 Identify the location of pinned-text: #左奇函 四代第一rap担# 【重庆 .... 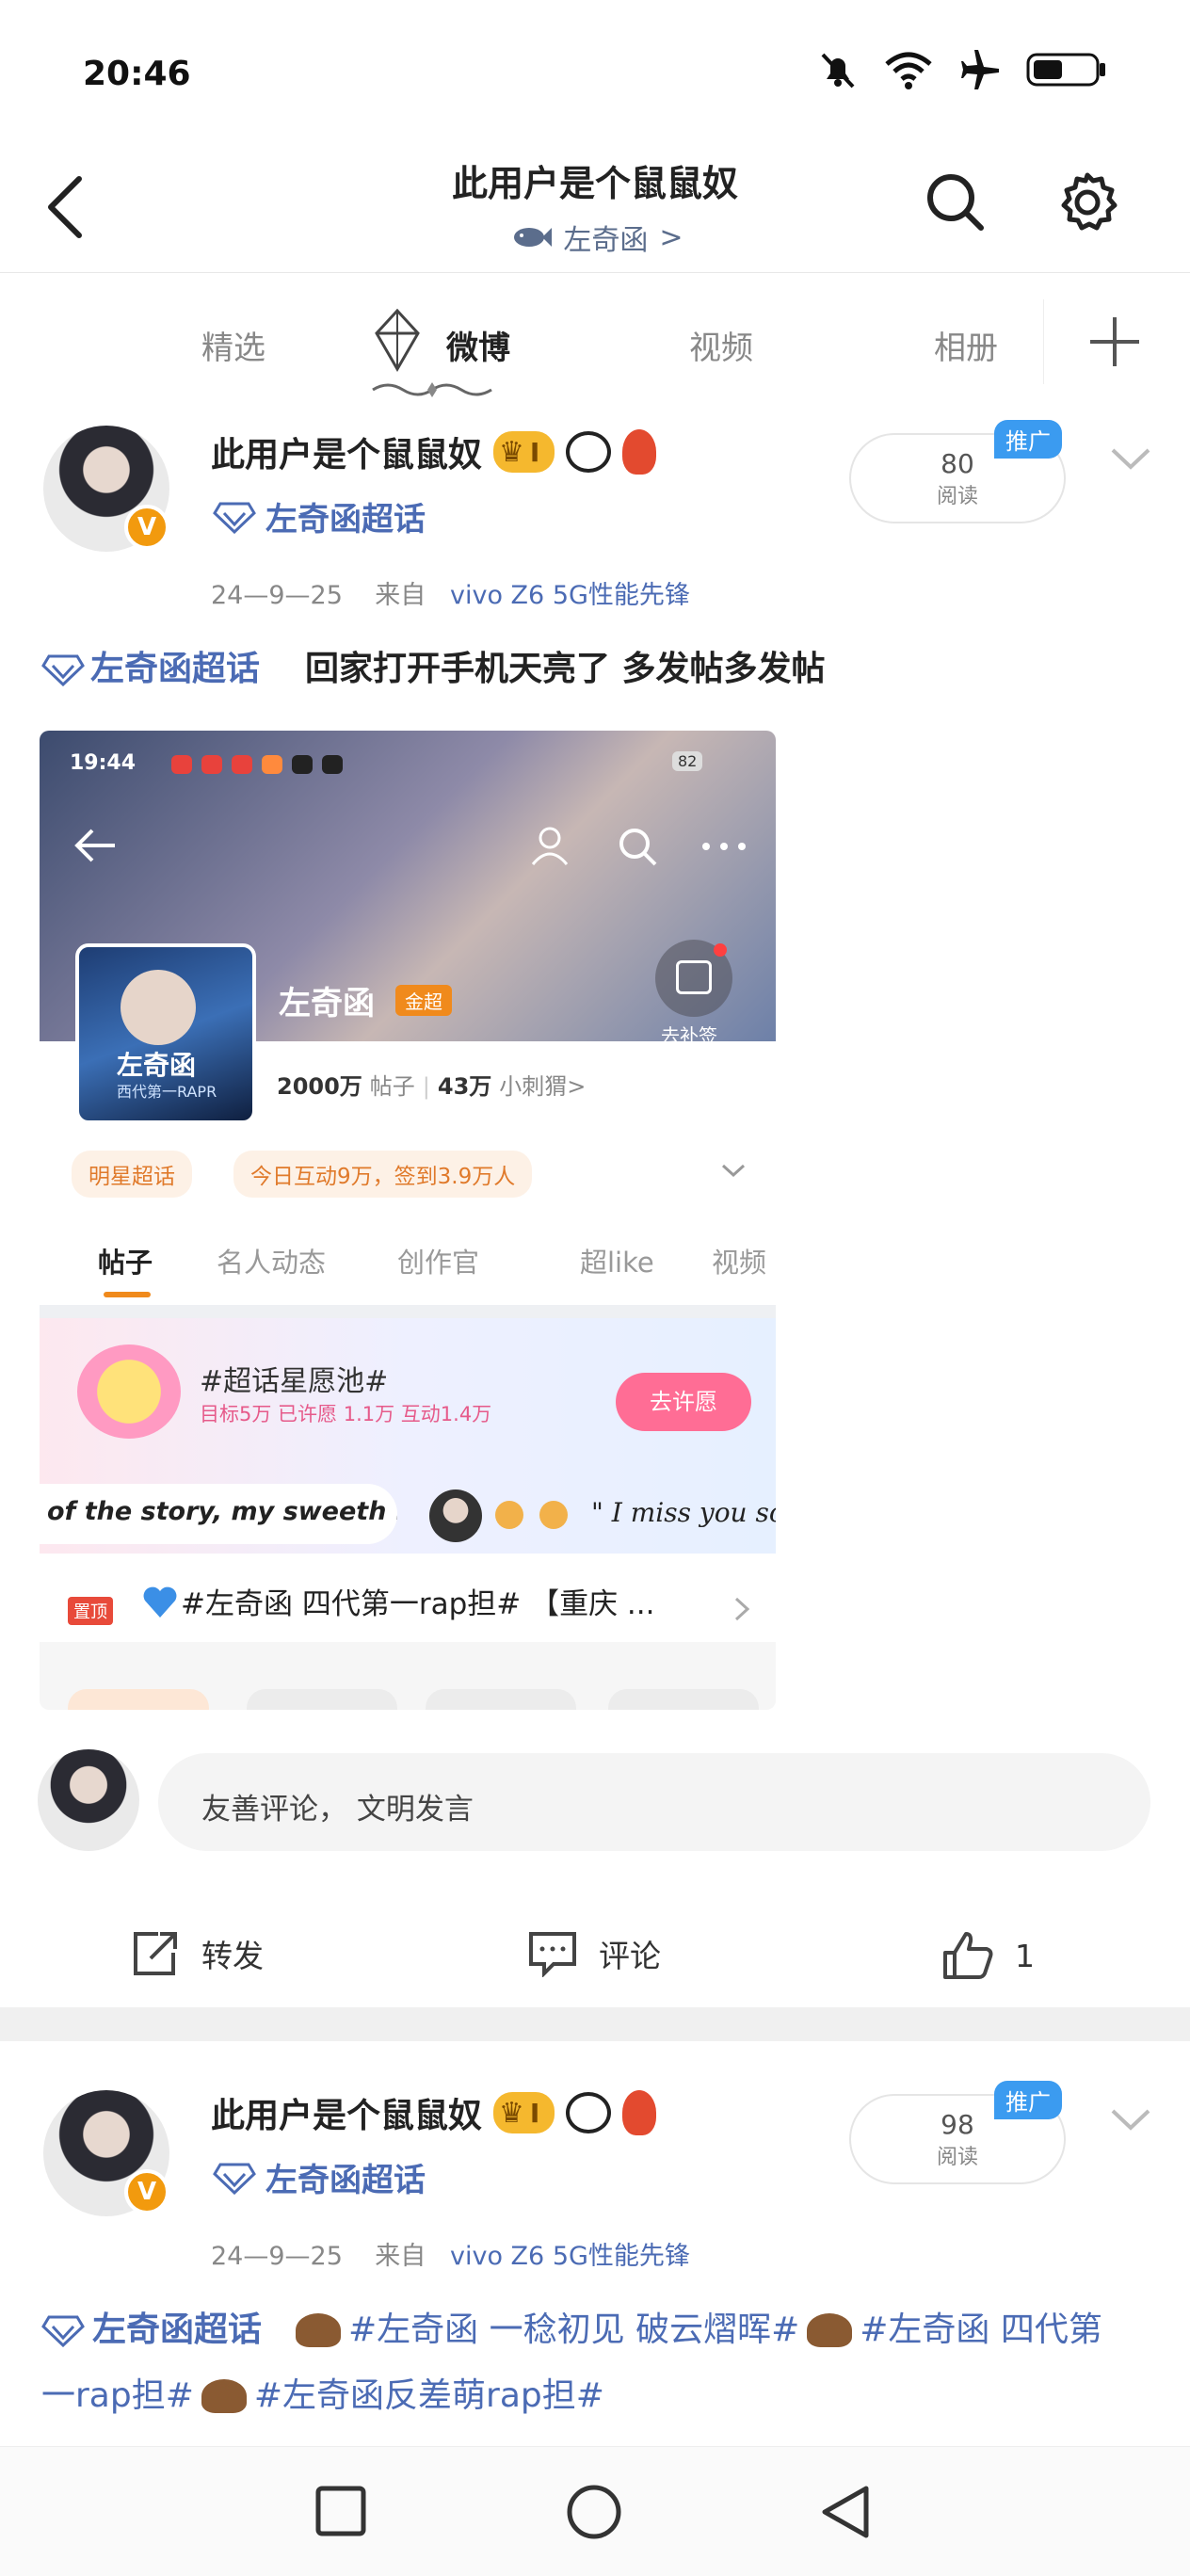
(418, 1604).